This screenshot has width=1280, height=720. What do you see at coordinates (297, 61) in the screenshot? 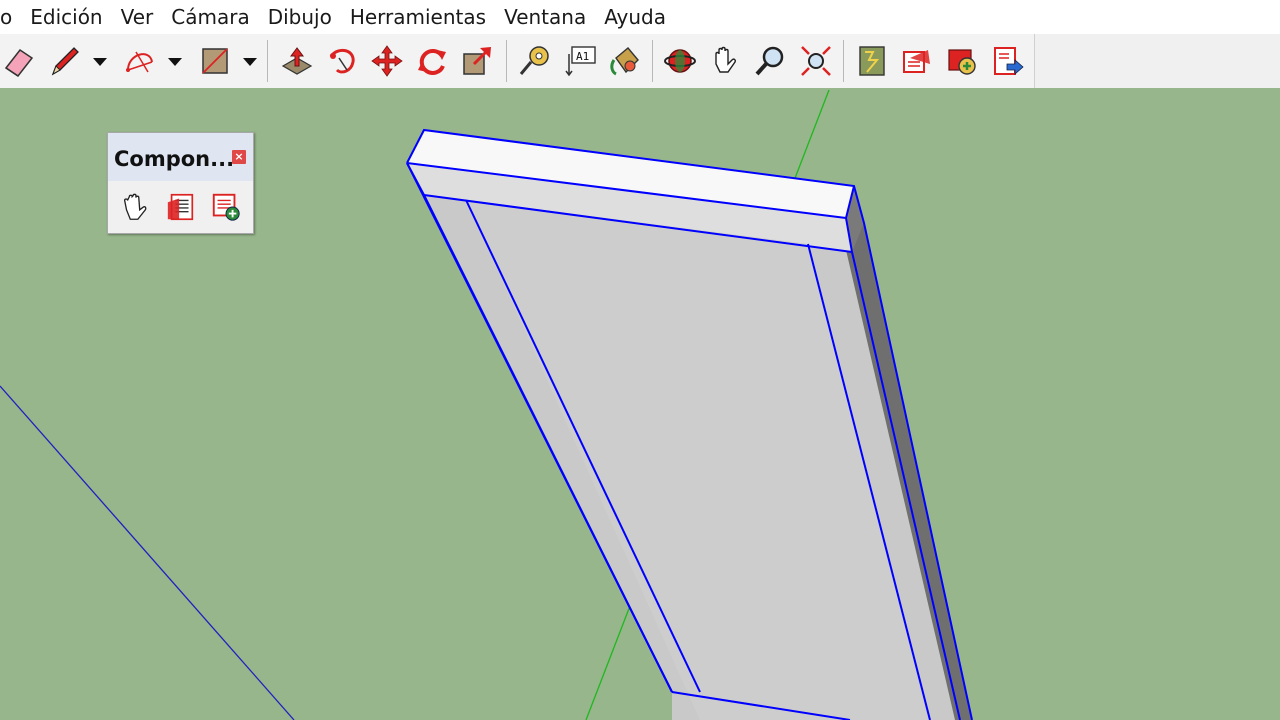
I see `push-pull-icon` at bounding box center [297, 61].